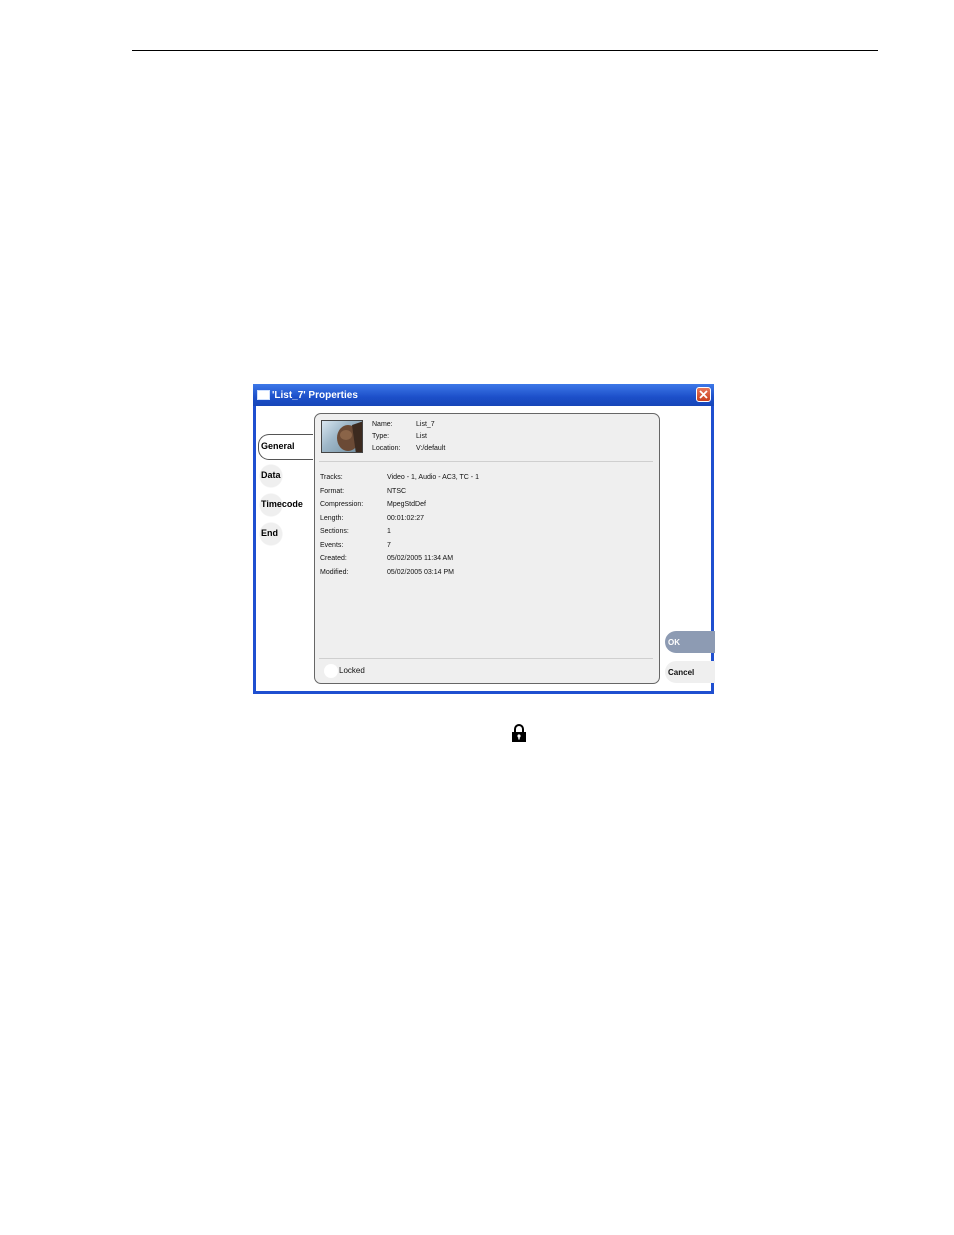 The image size is (954, 1235). I want to click on tab-end: End, so click(289, 534).